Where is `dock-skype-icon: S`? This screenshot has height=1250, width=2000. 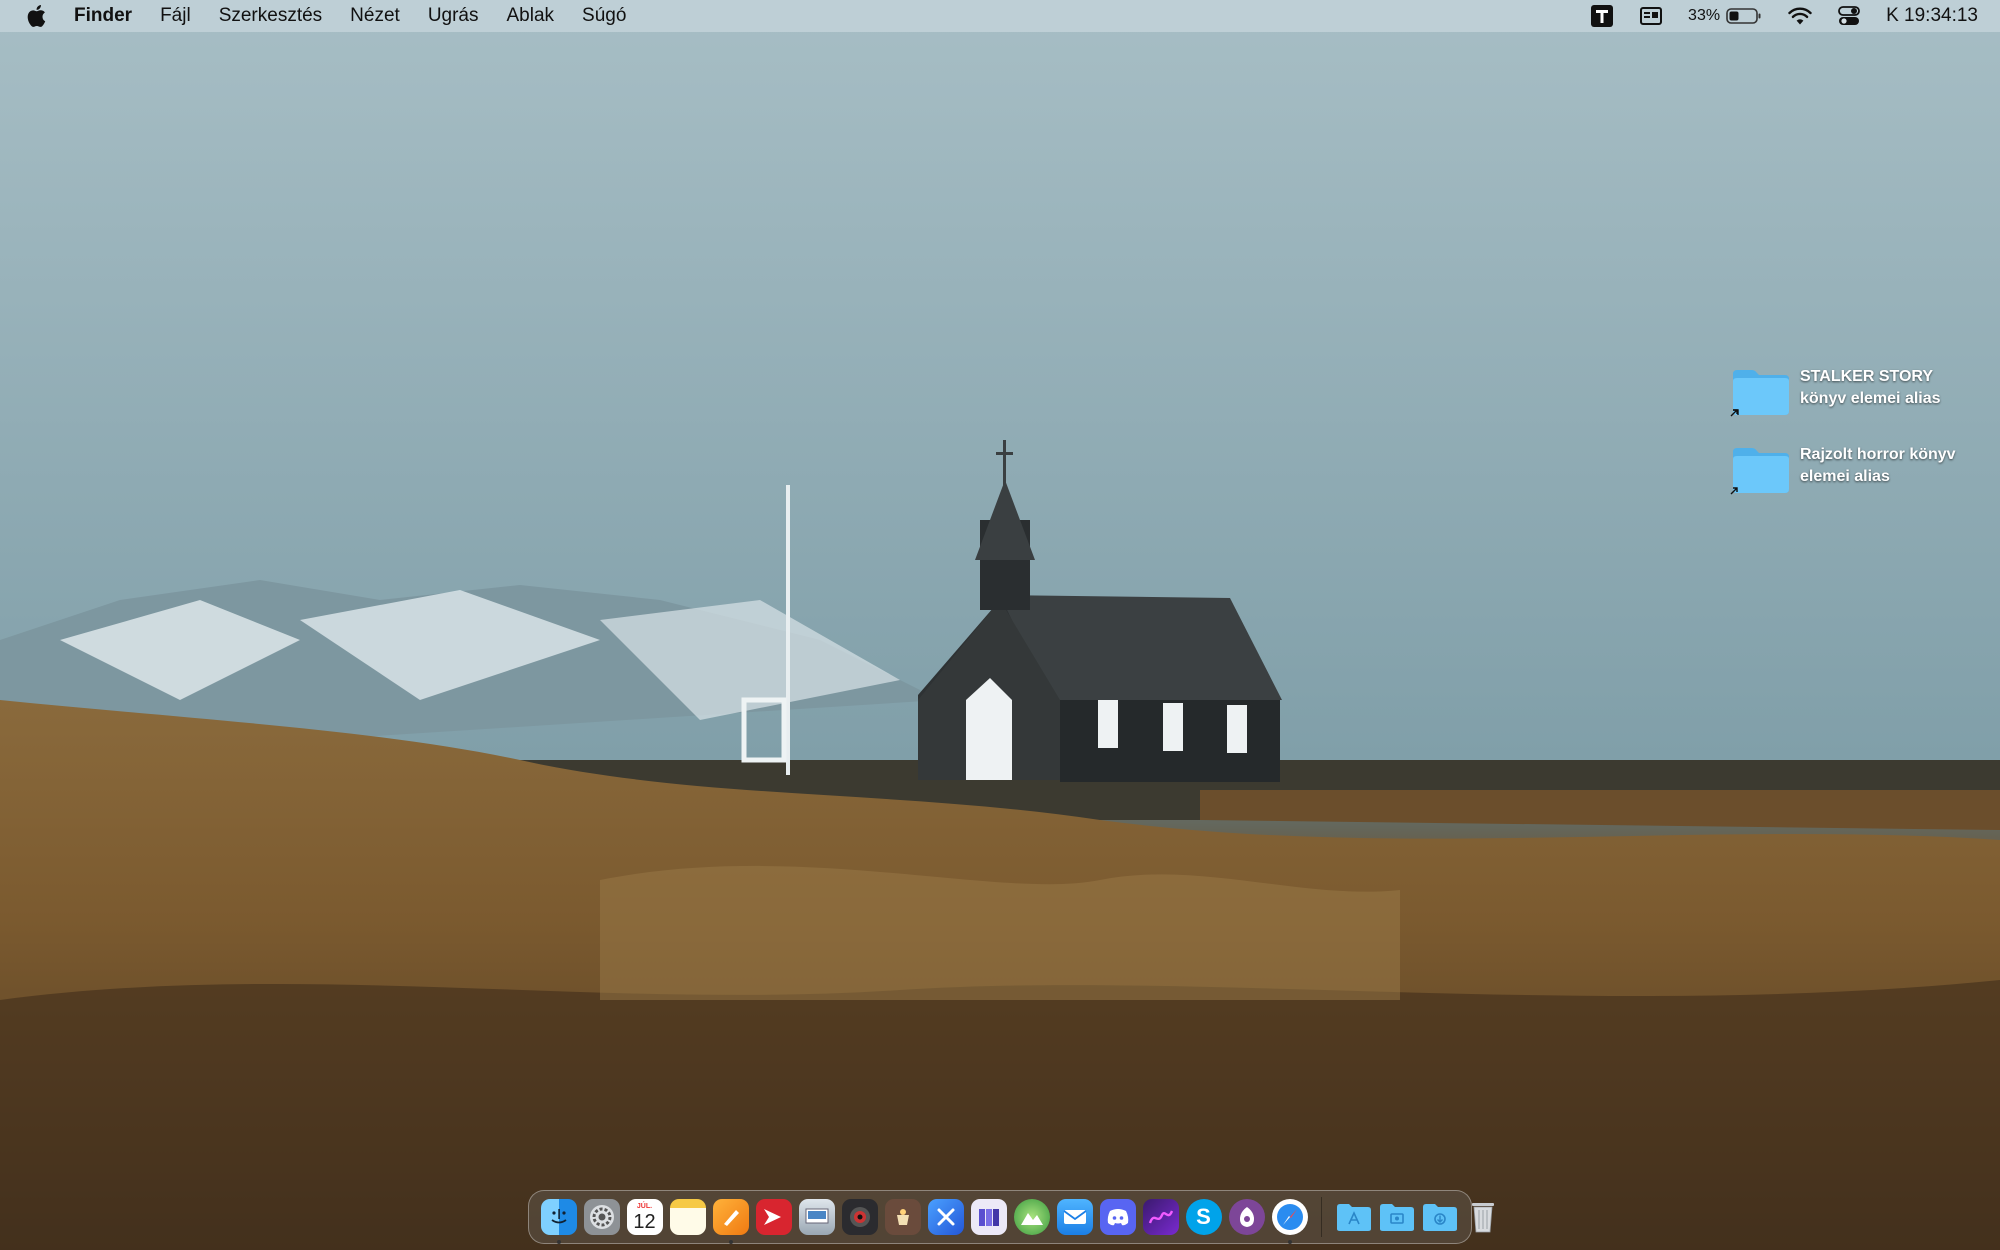 dock-skype-icon: S is located at coordinates (1203, 1217).